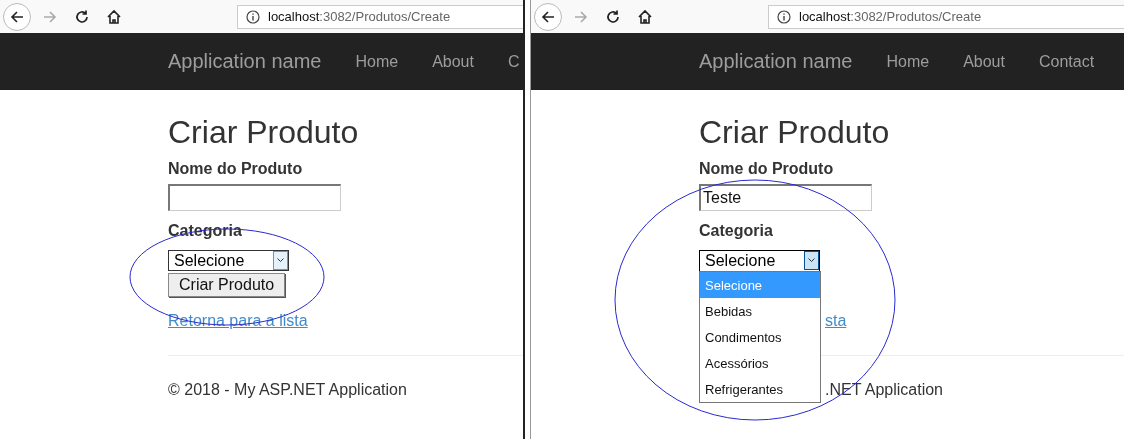 Image resolution: width=1124 pixels, height=439 pixels. What do you see at coordinates (760, 311) in the screenshot?
I see `dropdown-option: Bebidas` at bounding box center [760, 311].